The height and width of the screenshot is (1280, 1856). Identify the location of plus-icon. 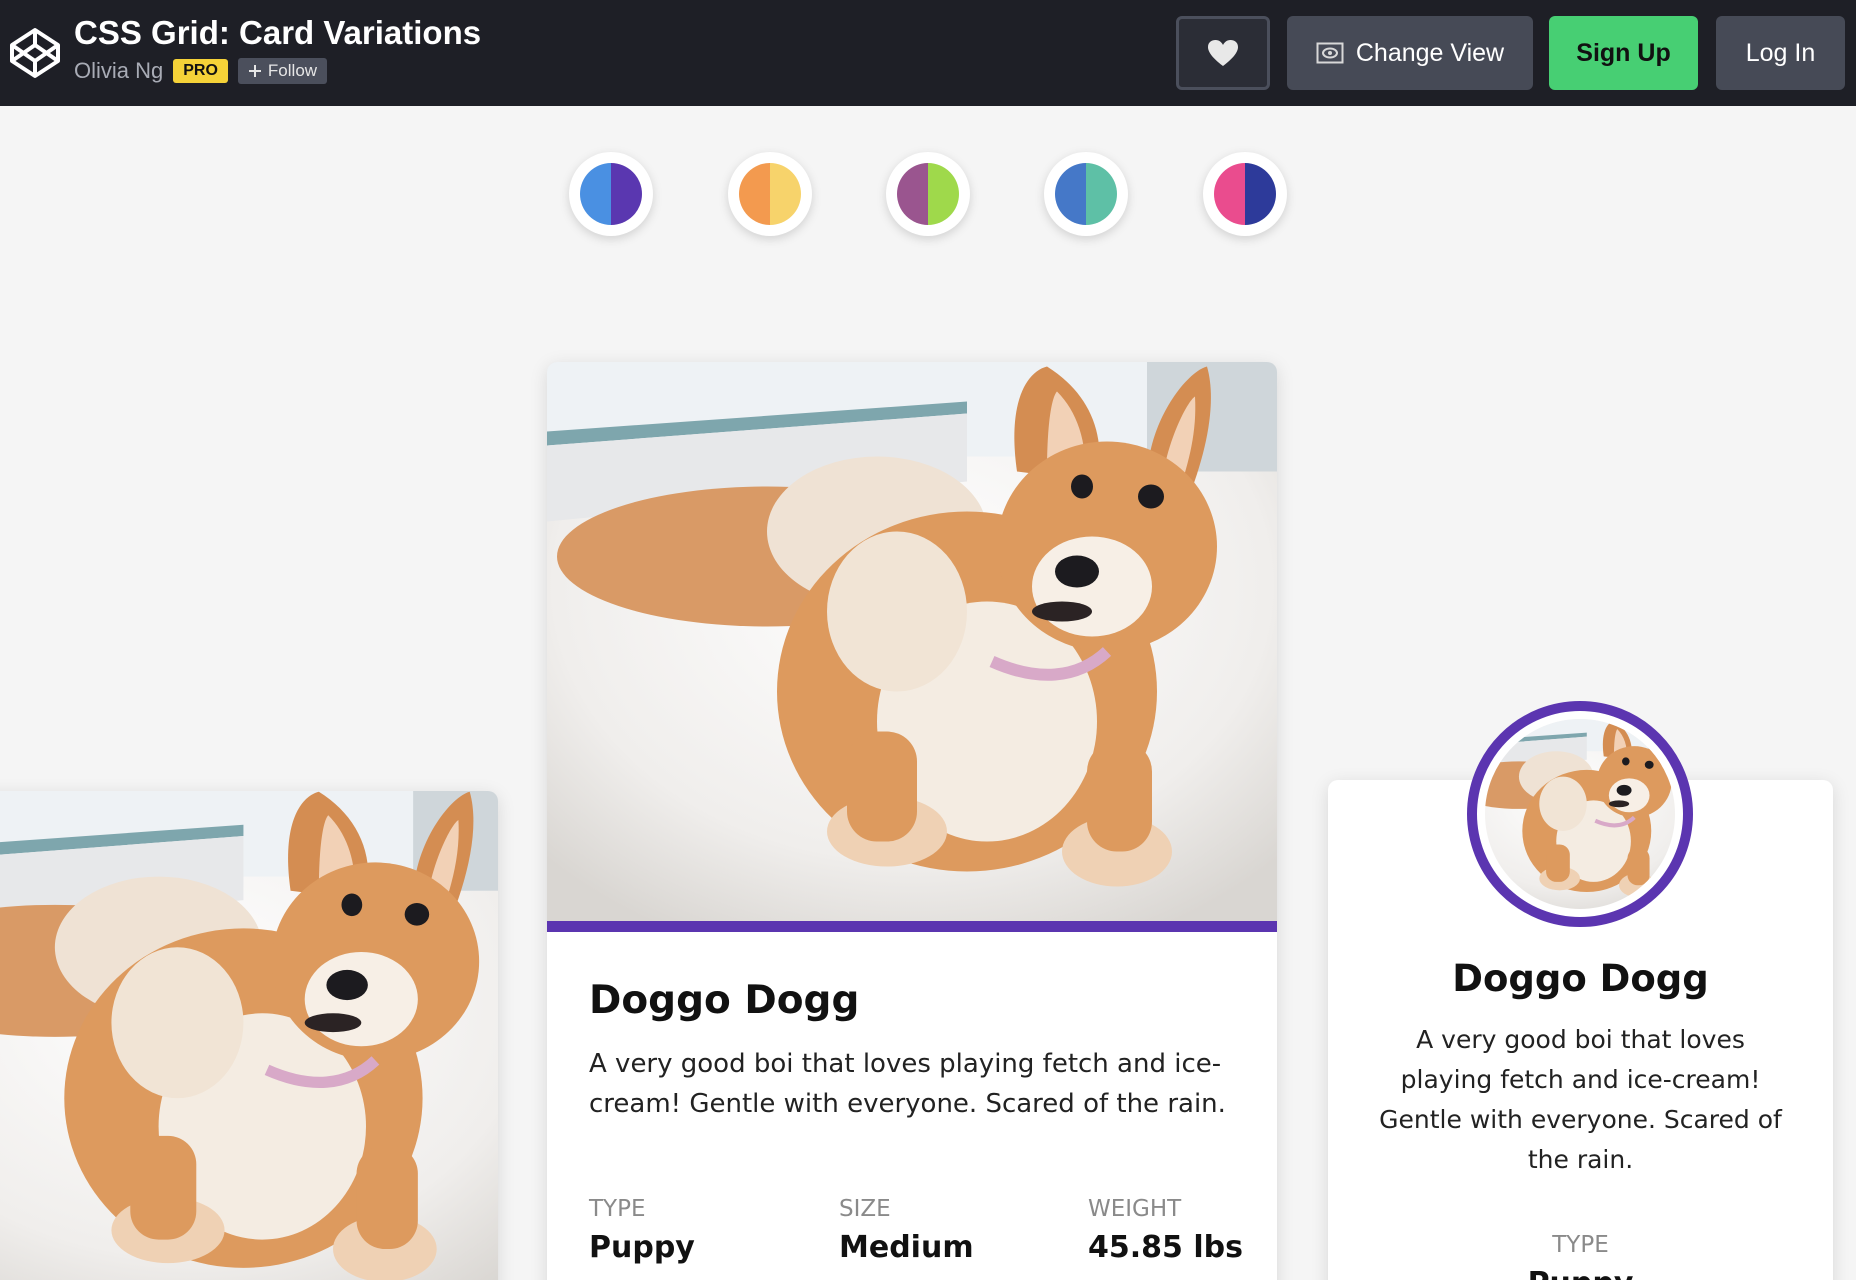
(254, 71).